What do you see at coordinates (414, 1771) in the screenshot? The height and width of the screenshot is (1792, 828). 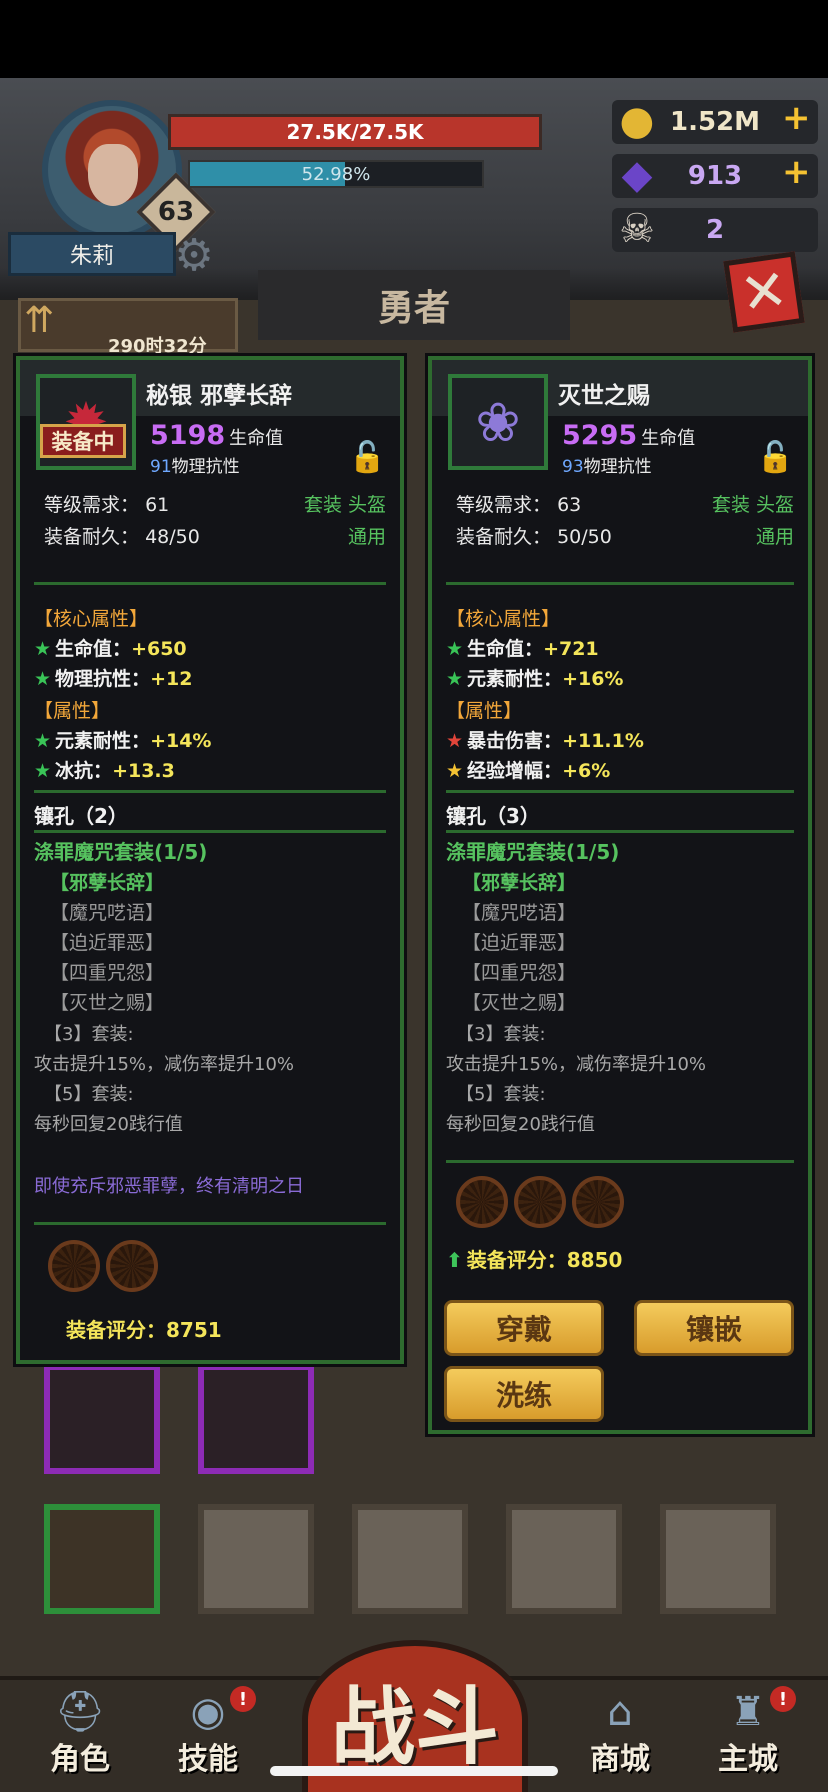 I see `home-indicator` at bounding box center [414, 1771].